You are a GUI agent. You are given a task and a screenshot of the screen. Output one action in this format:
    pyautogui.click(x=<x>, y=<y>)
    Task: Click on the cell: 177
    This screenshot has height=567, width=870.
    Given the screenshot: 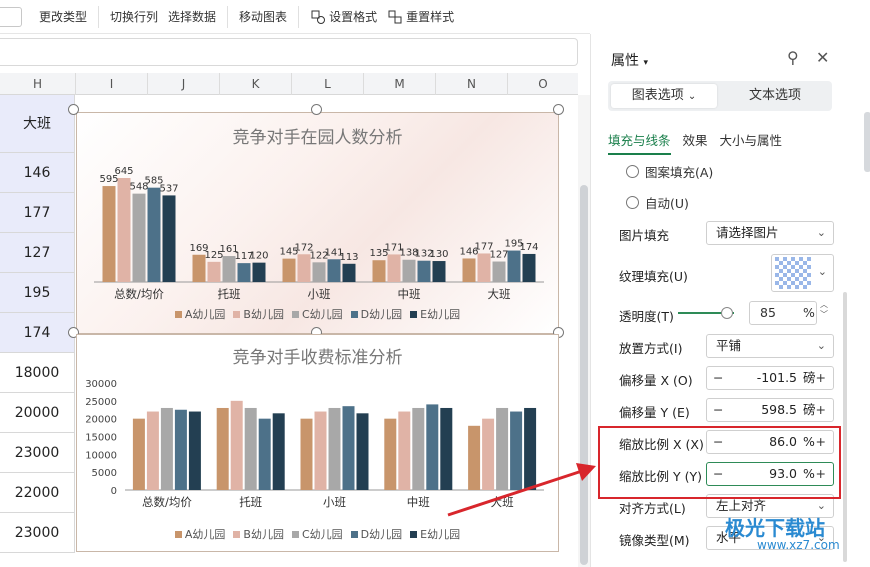 What is the action you would take?
    pyautogui.click(x=37, y=213)
    